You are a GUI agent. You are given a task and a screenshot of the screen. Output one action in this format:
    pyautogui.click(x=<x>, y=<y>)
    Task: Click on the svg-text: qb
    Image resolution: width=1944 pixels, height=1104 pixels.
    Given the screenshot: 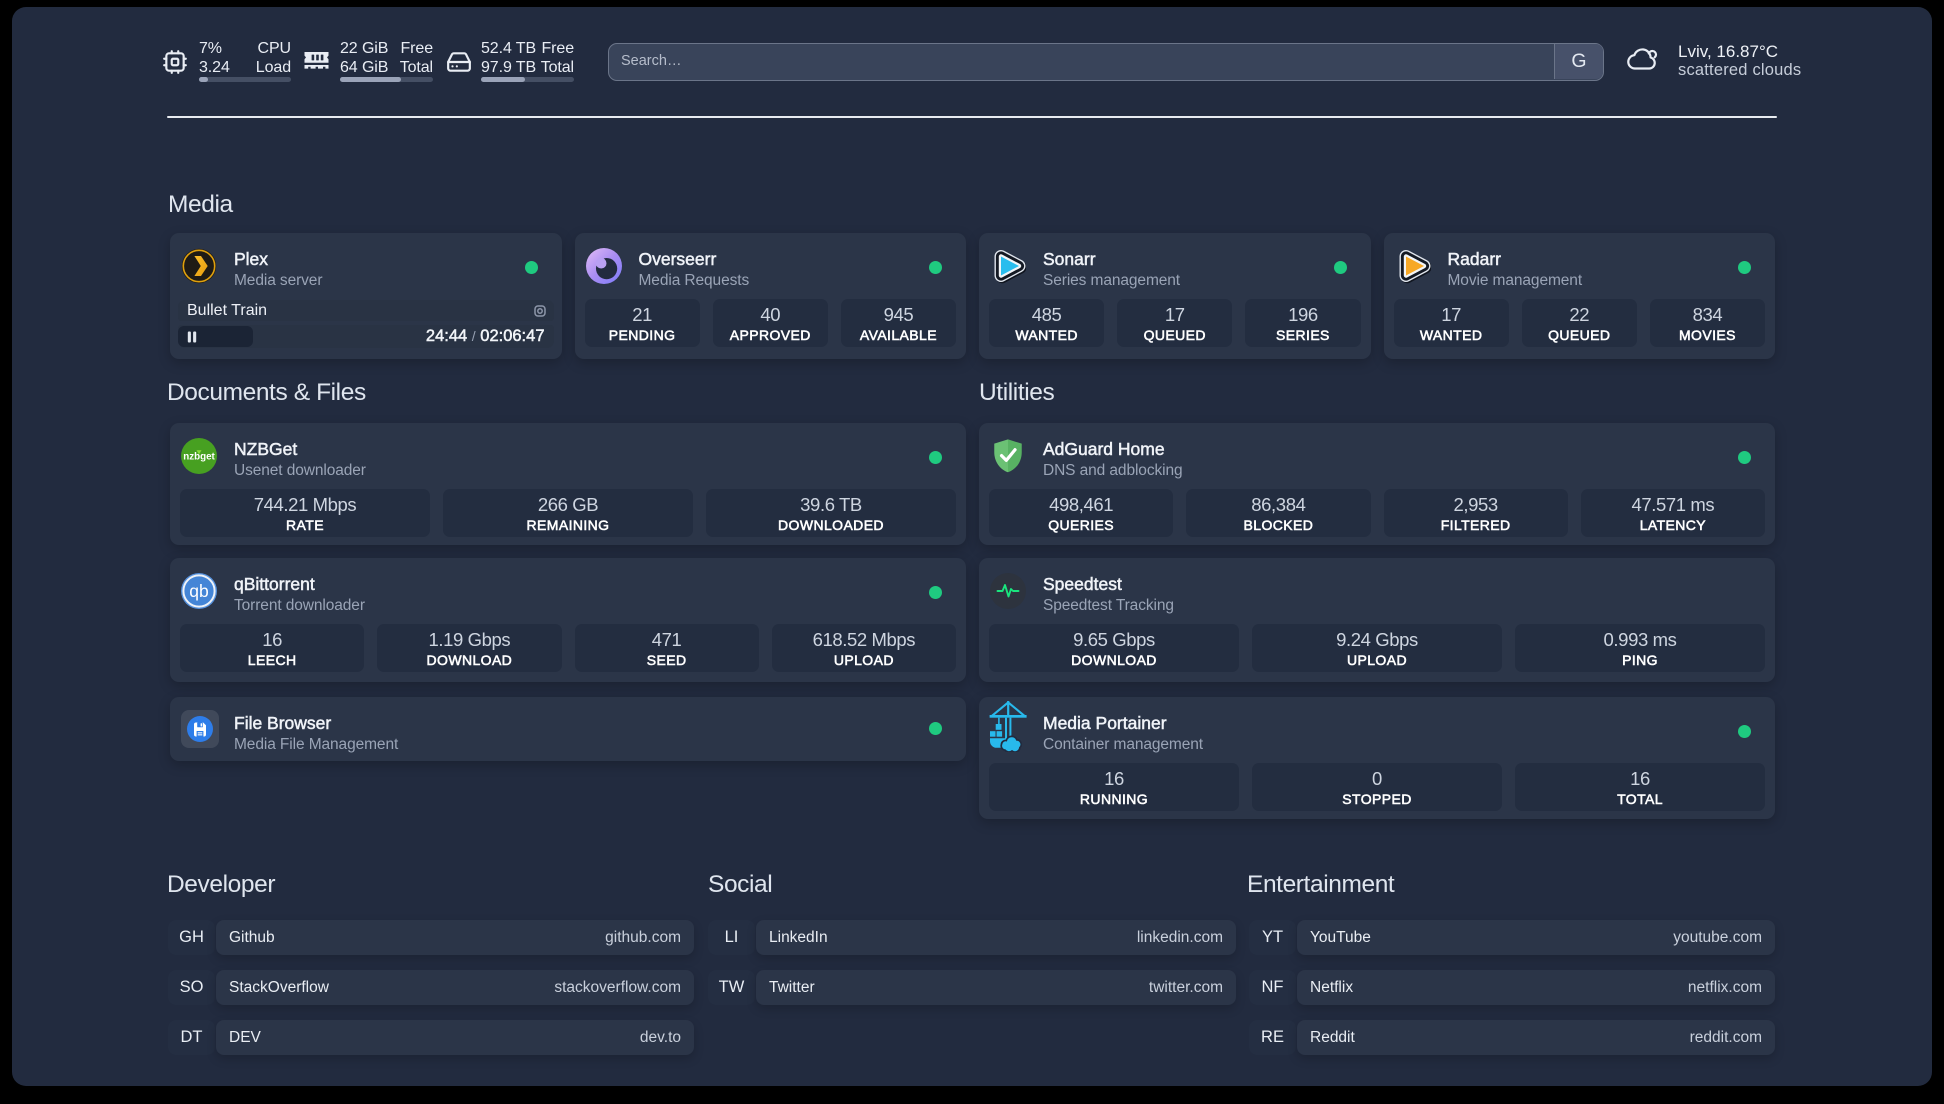 What is the action you would take?
    pyautogui.click(x=198, y=591)
    